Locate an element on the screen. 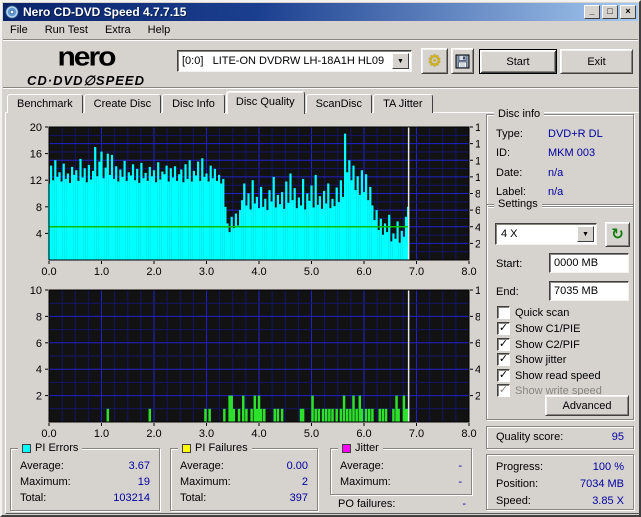 This screenshot has height=517, width=641. menu-help: Help is located at coordinates (159, 30).